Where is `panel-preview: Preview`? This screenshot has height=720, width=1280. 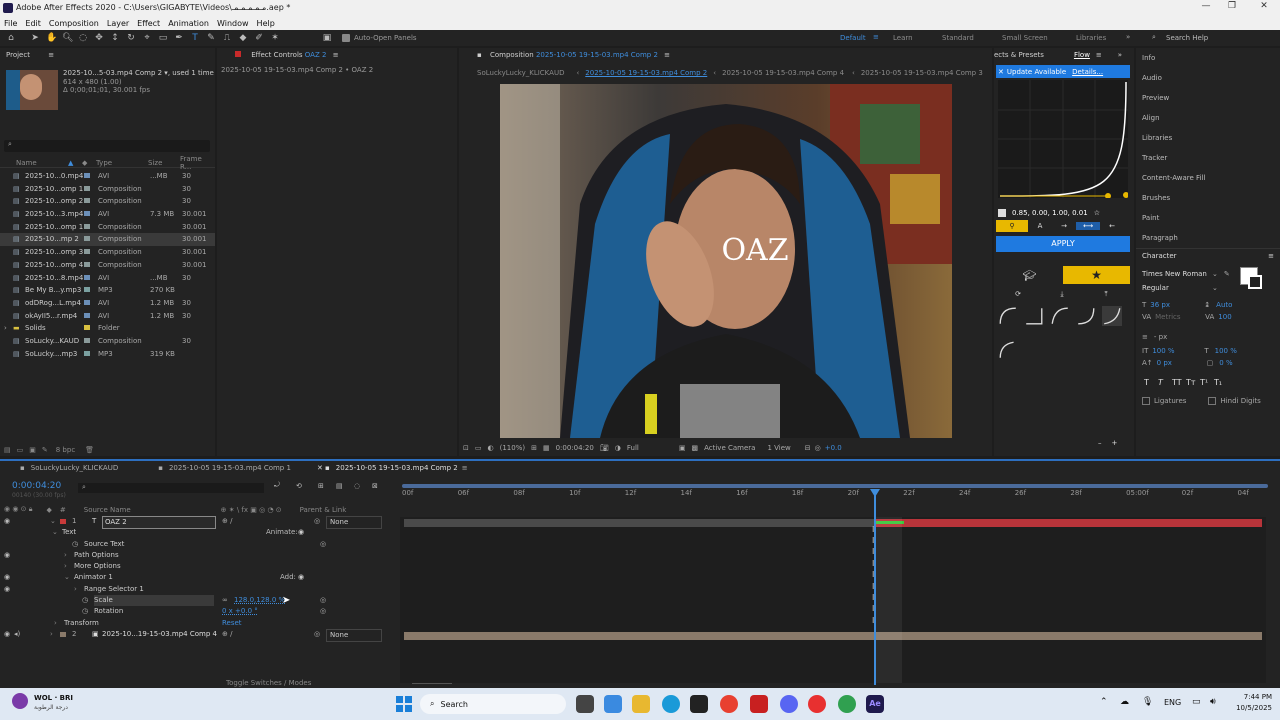
panel-preview: Preview is located at coordinates (1208, 98).